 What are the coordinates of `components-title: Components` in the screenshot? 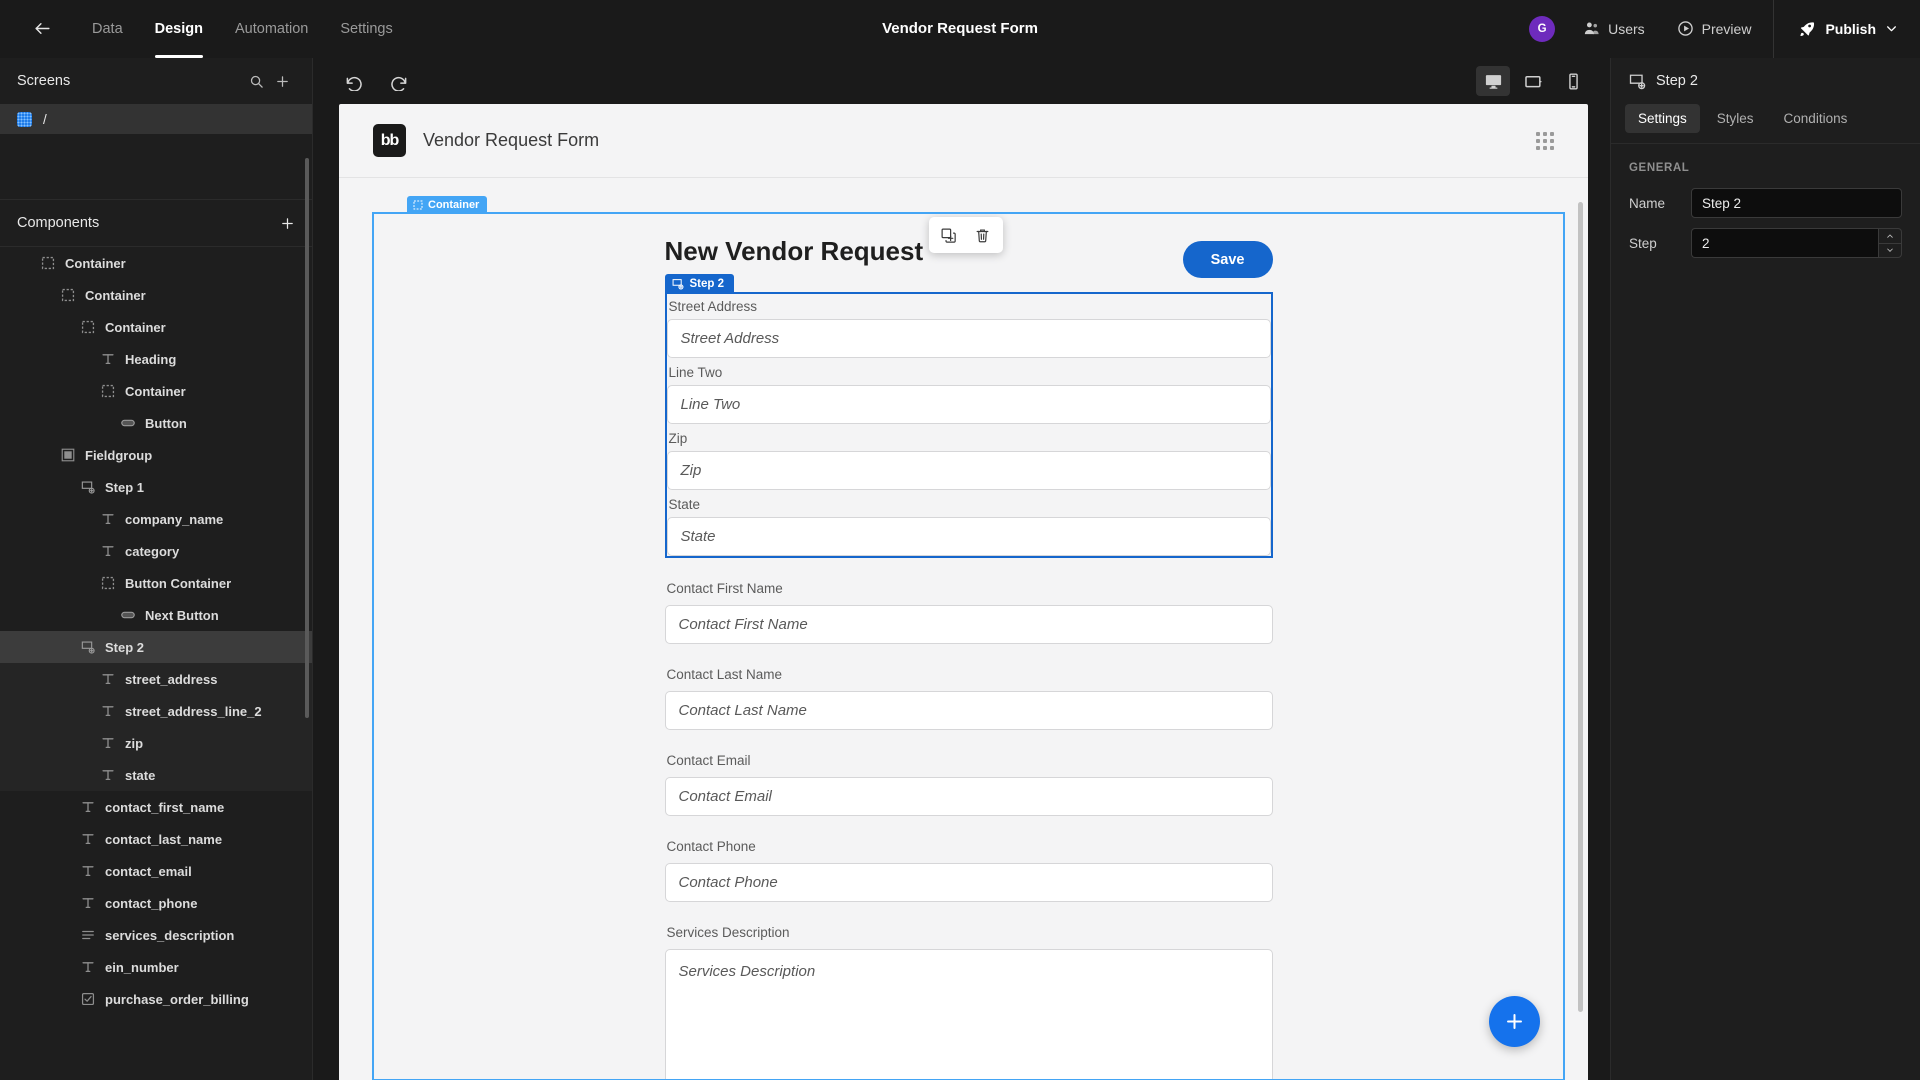 It's located at (58, 223).